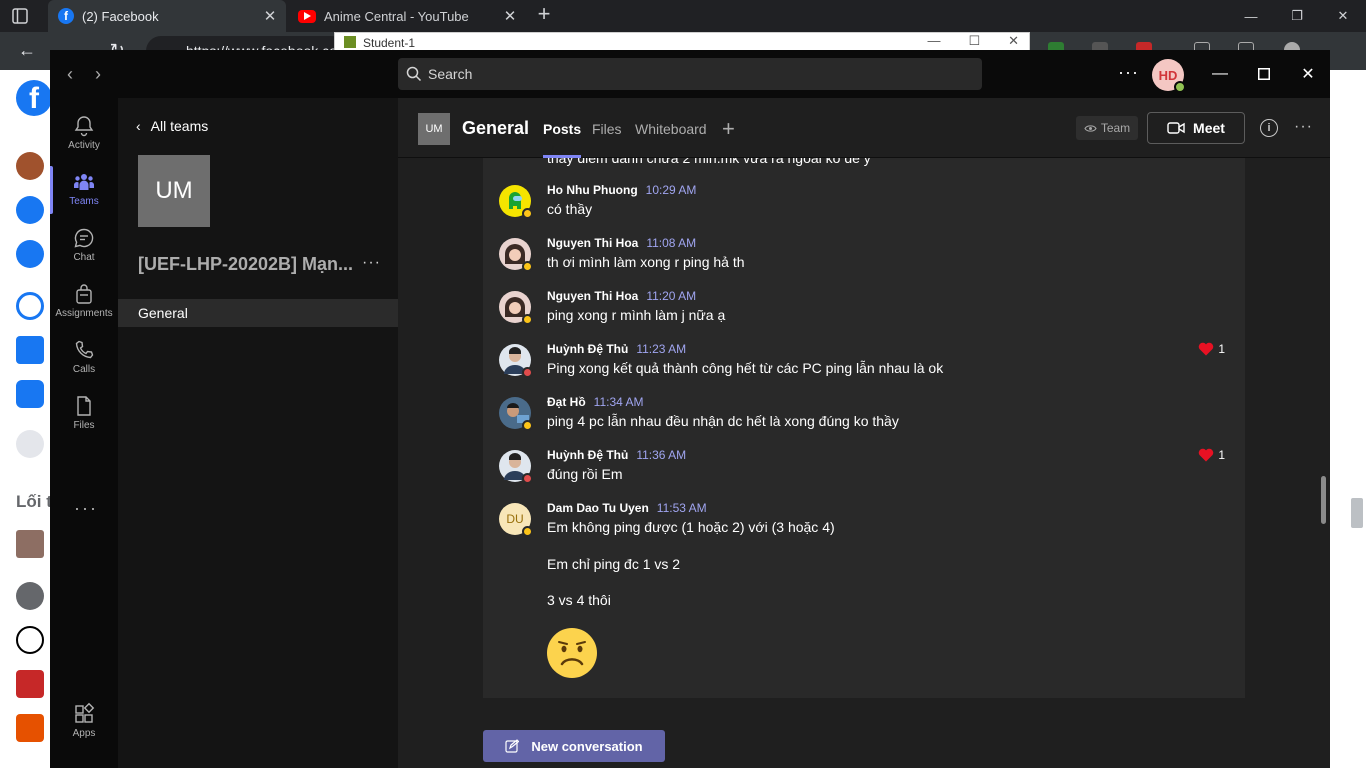  Describe the element at coordinates (869, 473) in the screenshot. I see `message: Huỳnh Đệ Thủ 11:36 AM đúng rồi Em 1` at that location.